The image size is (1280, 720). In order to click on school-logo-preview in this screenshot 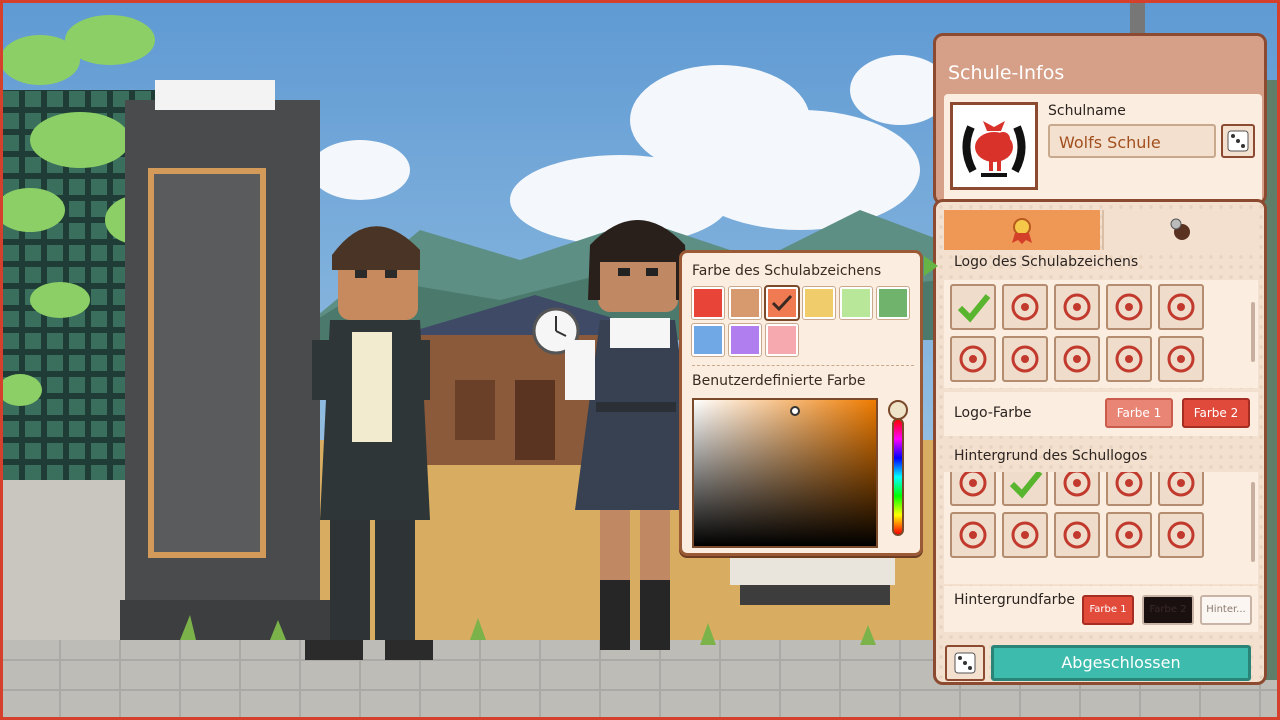, I will do `click(994, 146)`.